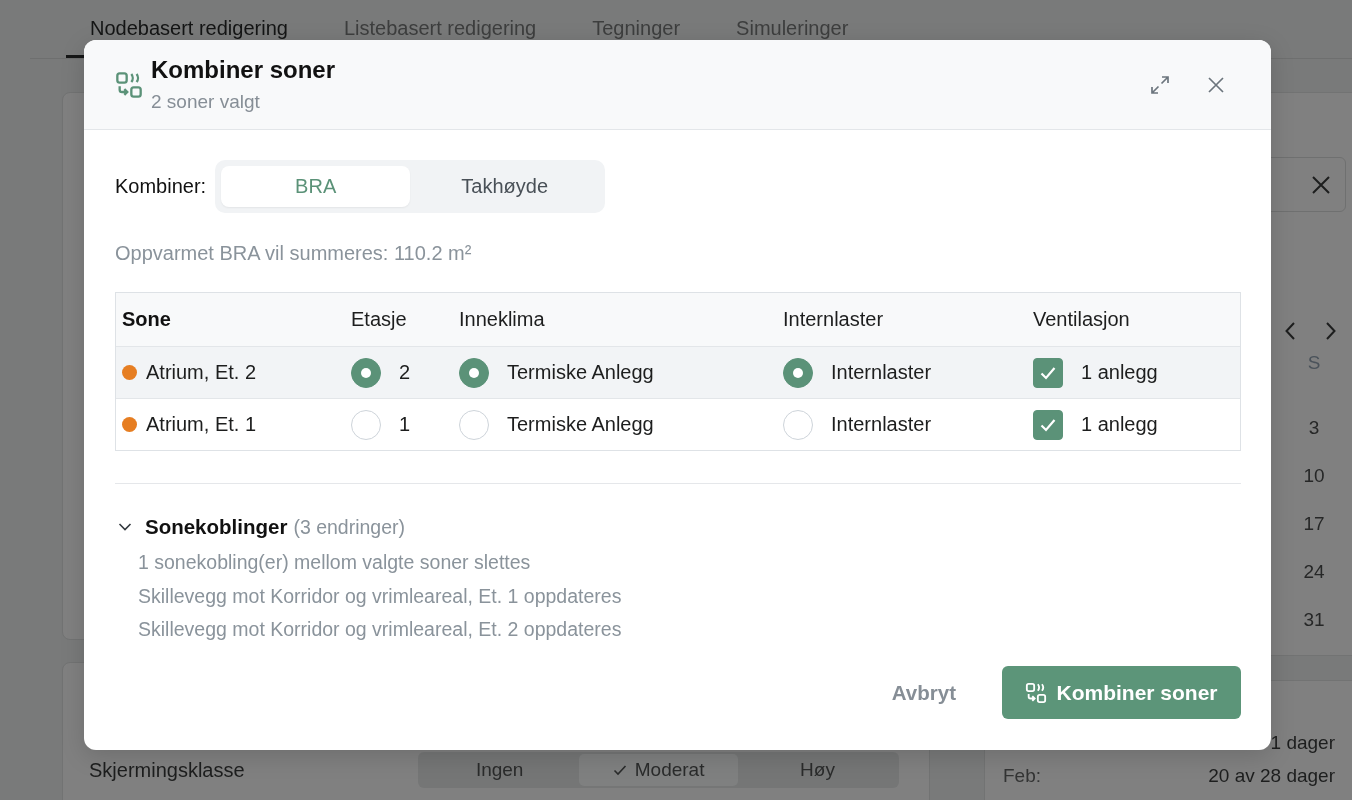 This screenshot has width=1352, height=800. What do you see at coordinates (189, 28) in the screenshot?
I see `tab: Nodebasert redigering` at bounding box center [189, 28].